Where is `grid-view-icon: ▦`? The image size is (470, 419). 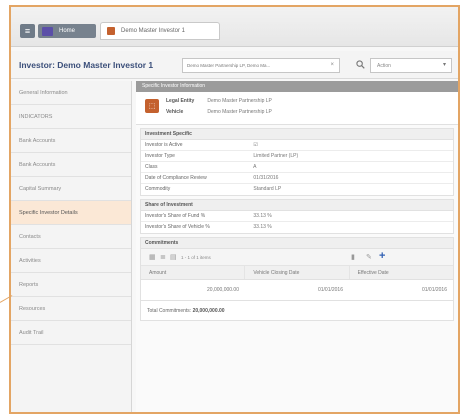
grid-view-icon: ▦ is located at coordinates (152, 257).